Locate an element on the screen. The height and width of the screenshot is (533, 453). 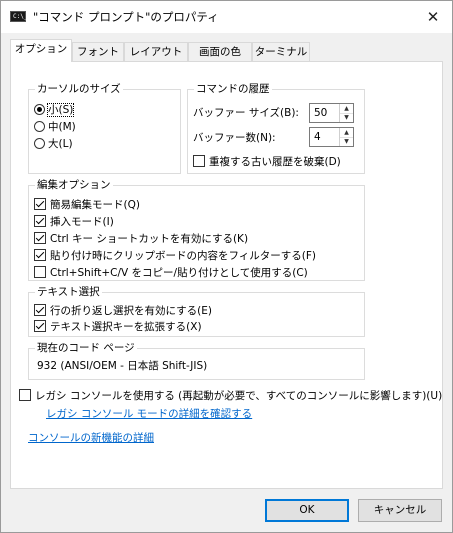
cursor-medium-label: 中(M) is located at coordinates (62, 127).